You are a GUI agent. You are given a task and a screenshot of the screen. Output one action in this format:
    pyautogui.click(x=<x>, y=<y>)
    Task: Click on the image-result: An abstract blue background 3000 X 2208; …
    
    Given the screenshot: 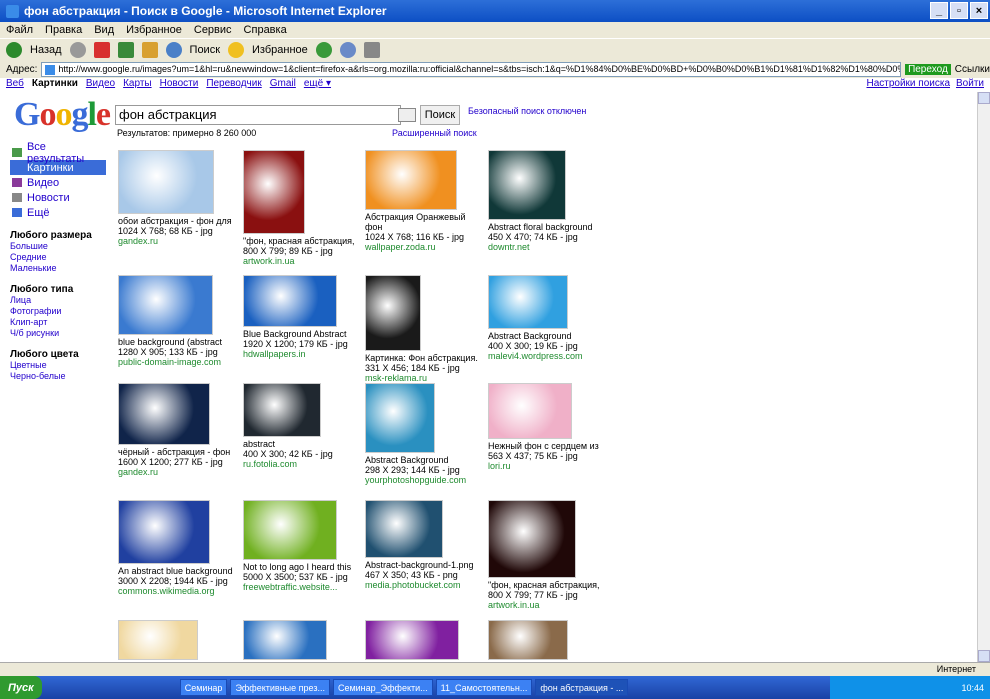 What is the action you would take?
    pyautogui.click(x=177, y=548)
    